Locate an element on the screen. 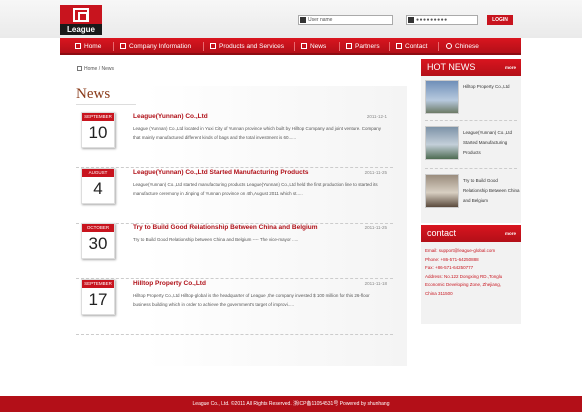 The height and width of the screenshot is (412, 582). calendar-icon: OCTOBER 30 is located at coordinates (98, 241).